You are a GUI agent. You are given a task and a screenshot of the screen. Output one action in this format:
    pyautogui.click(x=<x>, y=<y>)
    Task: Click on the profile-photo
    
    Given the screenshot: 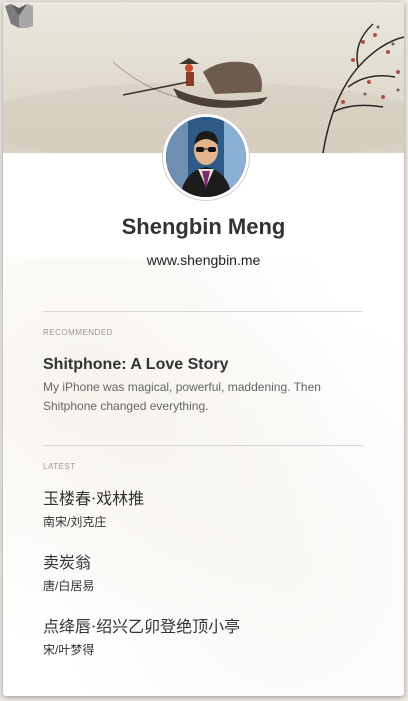 What is the action you would take?
    pyautogui.click(x=206, y=157)
    